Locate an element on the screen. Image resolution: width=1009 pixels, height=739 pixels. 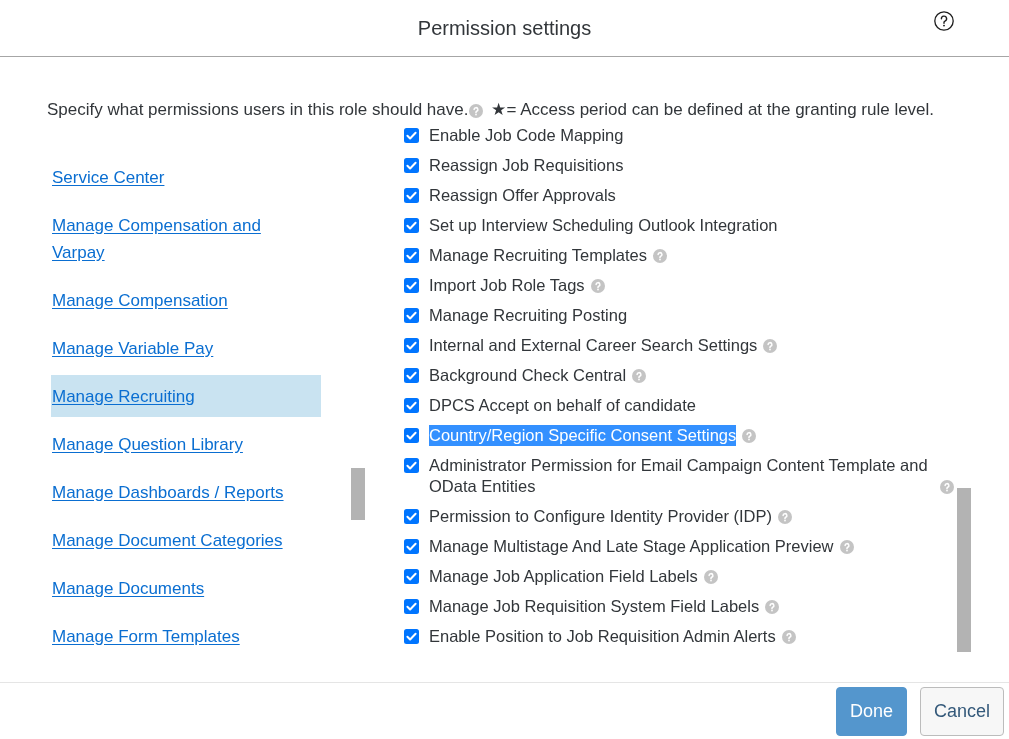
done-button: Done is located at coordinates (871, 711).